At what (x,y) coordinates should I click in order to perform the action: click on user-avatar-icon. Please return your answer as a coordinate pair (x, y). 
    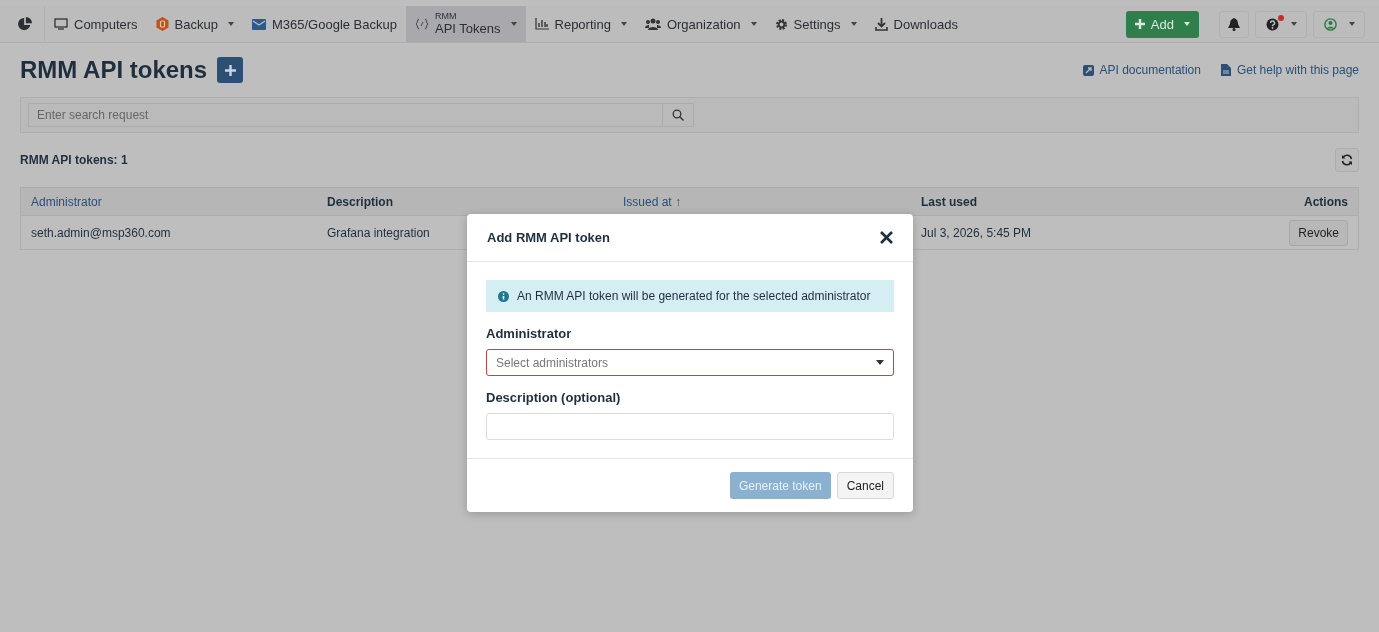
    Looking at the image, I should click on (1330, 24).